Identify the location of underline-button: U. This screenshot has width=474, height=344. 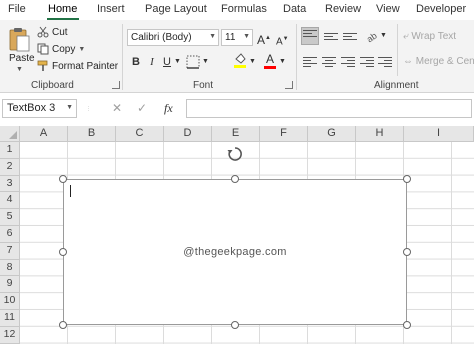
(167, 62).